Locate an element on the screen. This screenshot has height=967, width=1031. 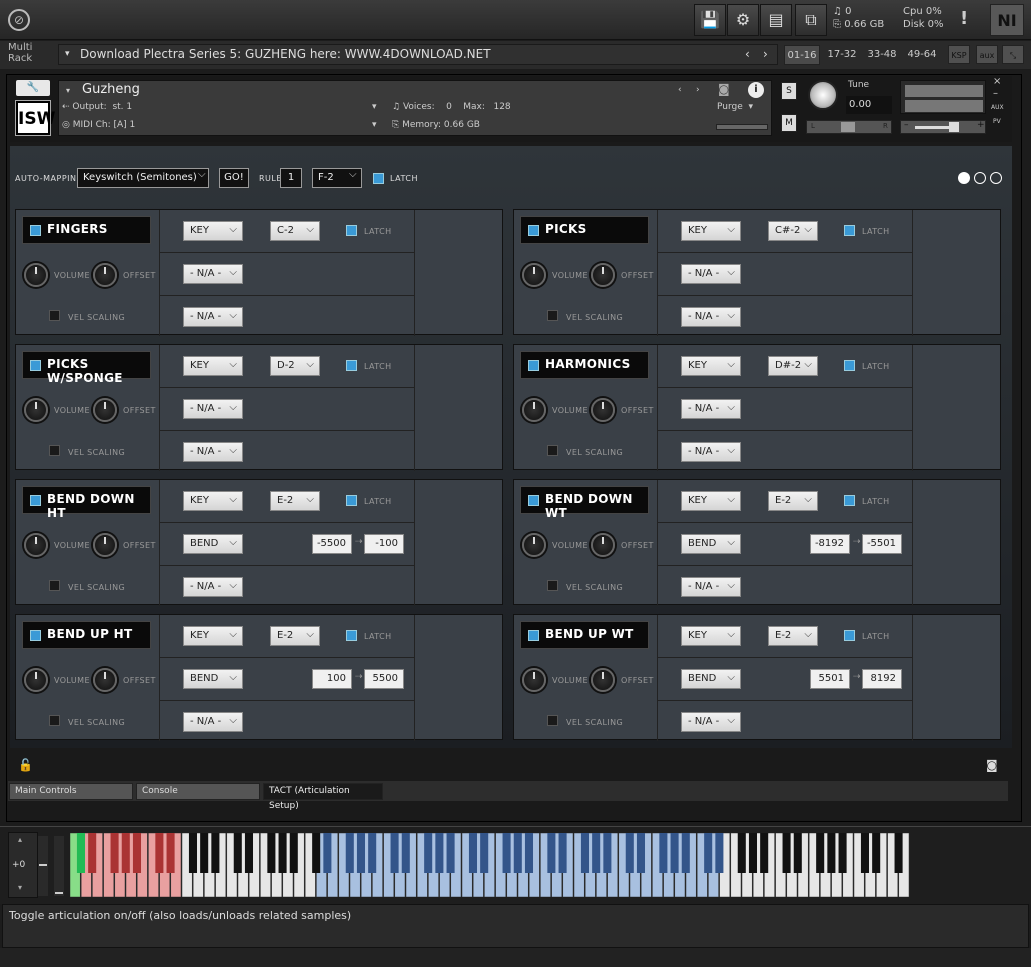
page-tab-2: 17-32 is located at coordinates (842, 55).